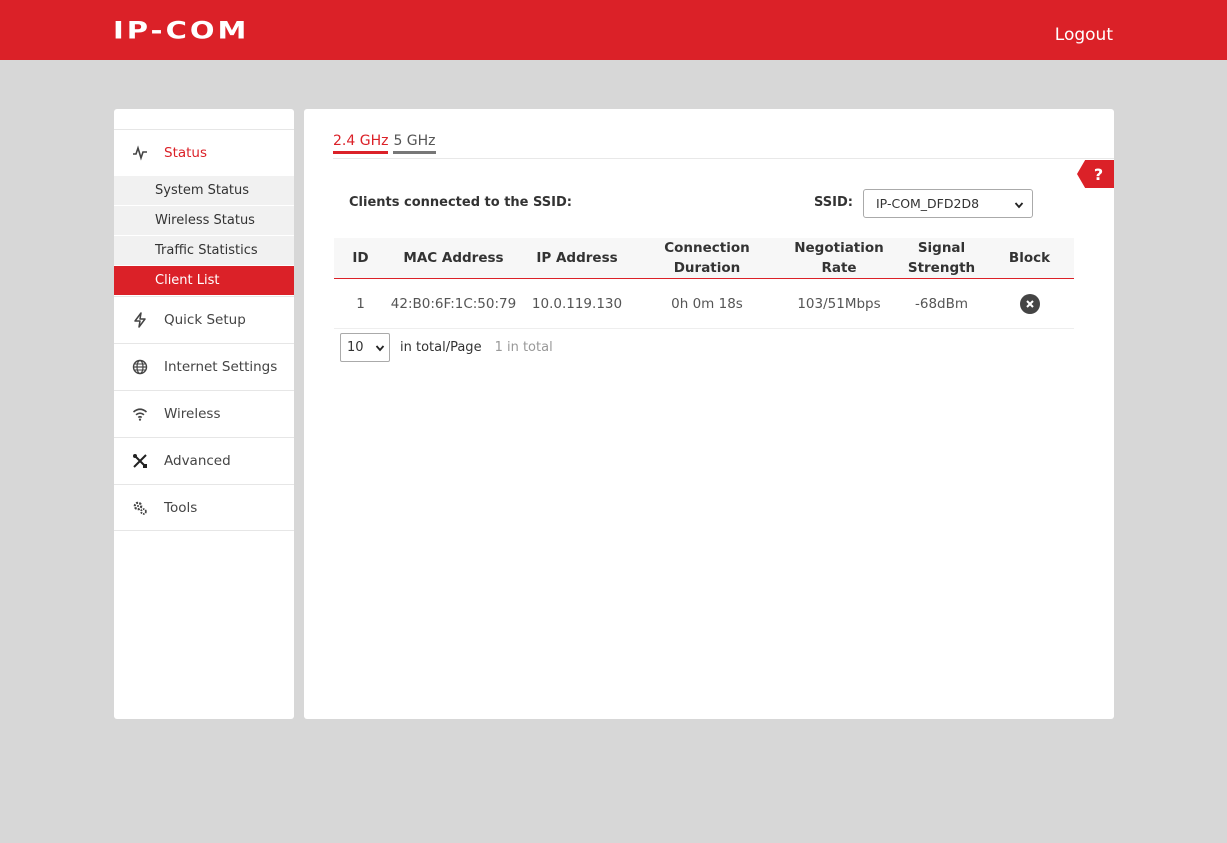  I want to click on help-button: ?, so click(1095, 174).